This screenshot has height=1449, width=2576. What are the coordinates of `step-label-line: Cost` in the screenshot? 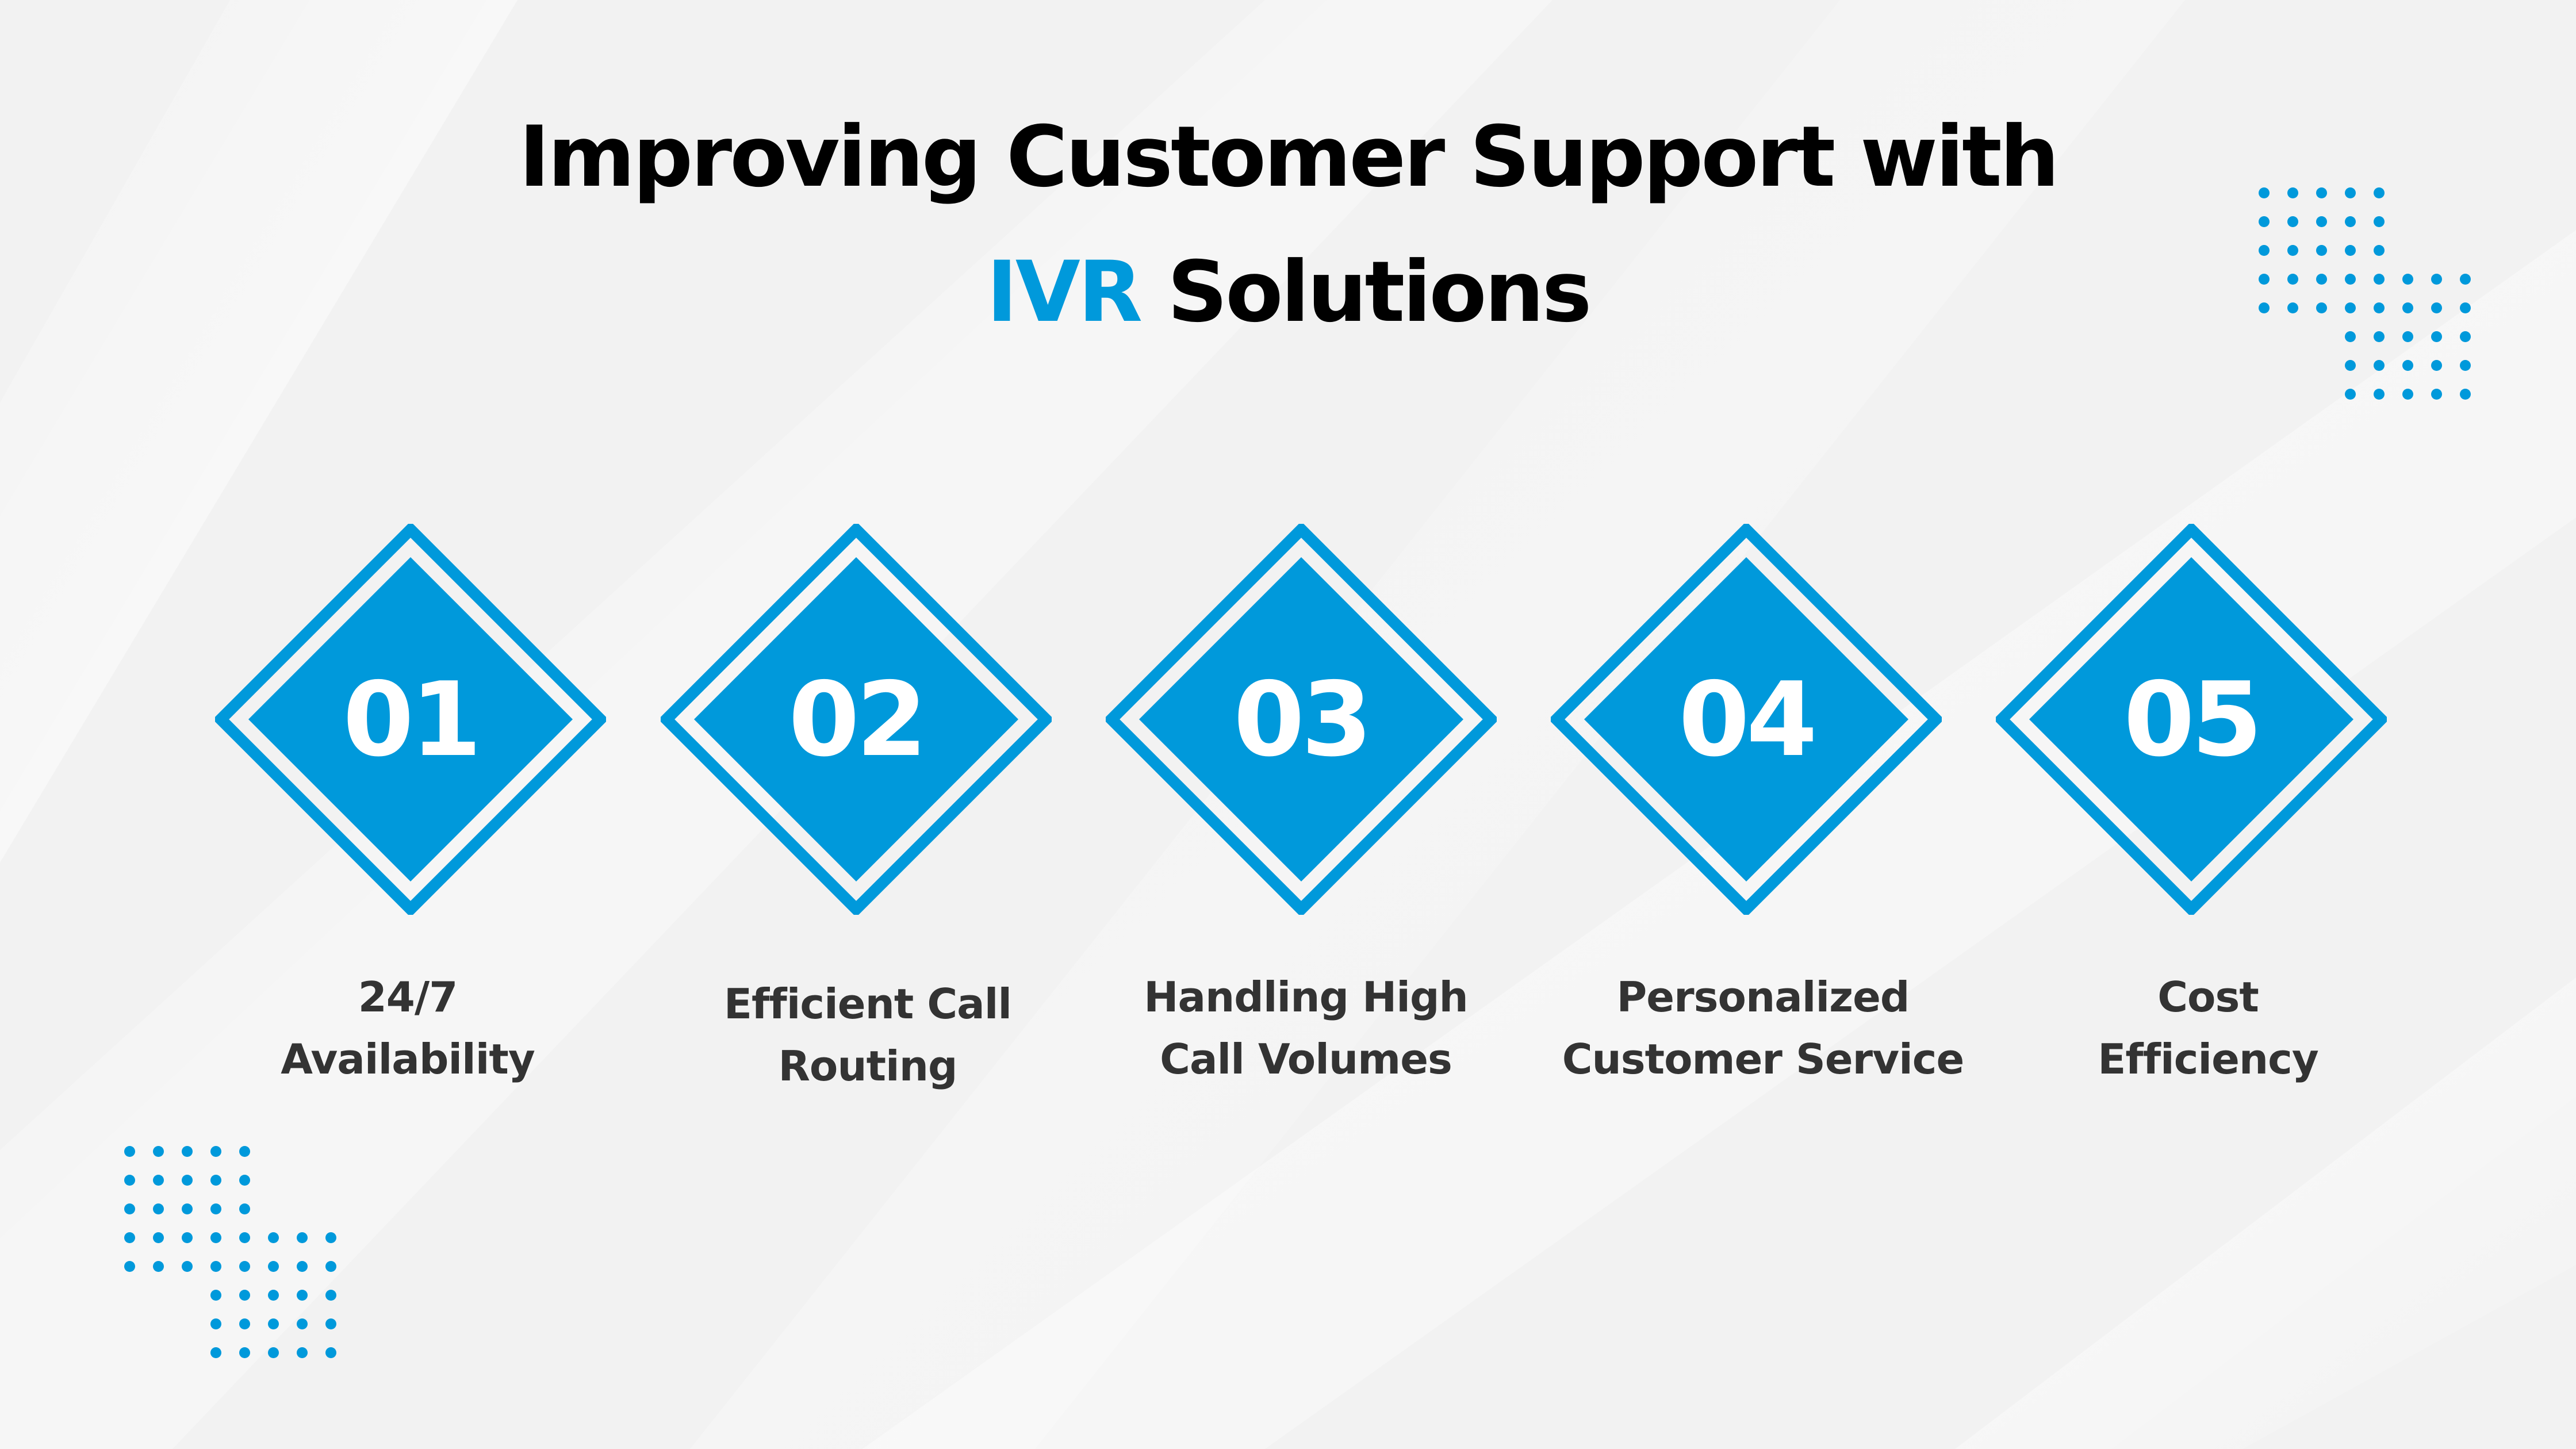 It's located at (2208, 997).